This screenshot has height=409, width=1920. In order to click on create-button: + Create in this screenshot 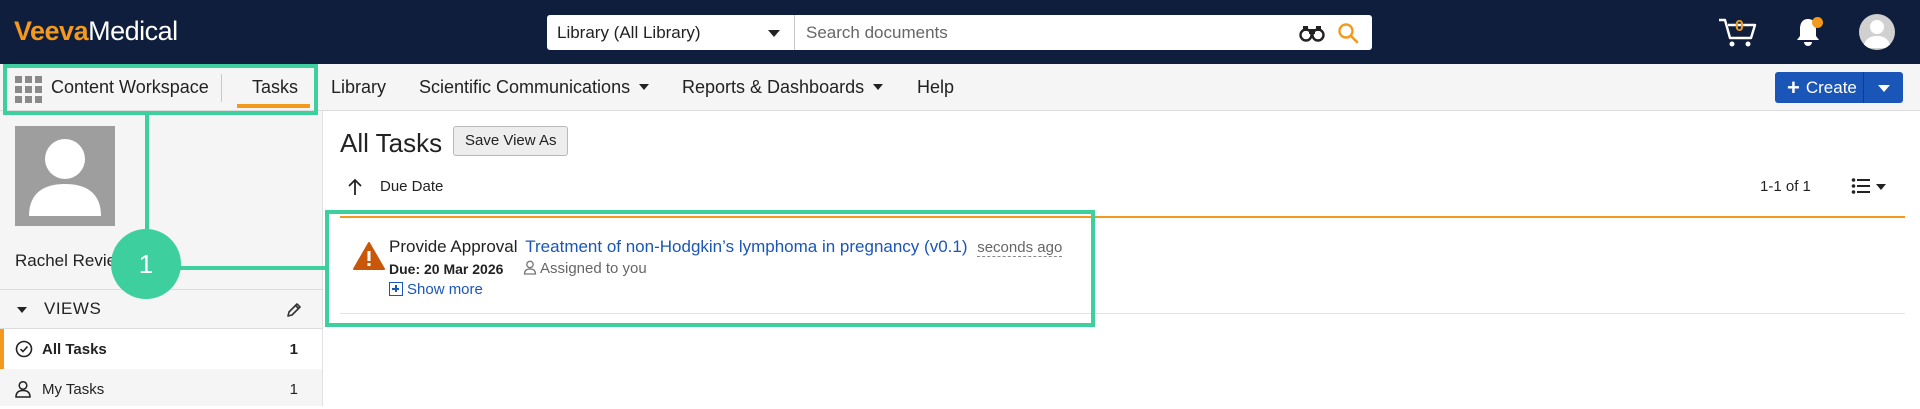, I will do `click(1839, 87)`.